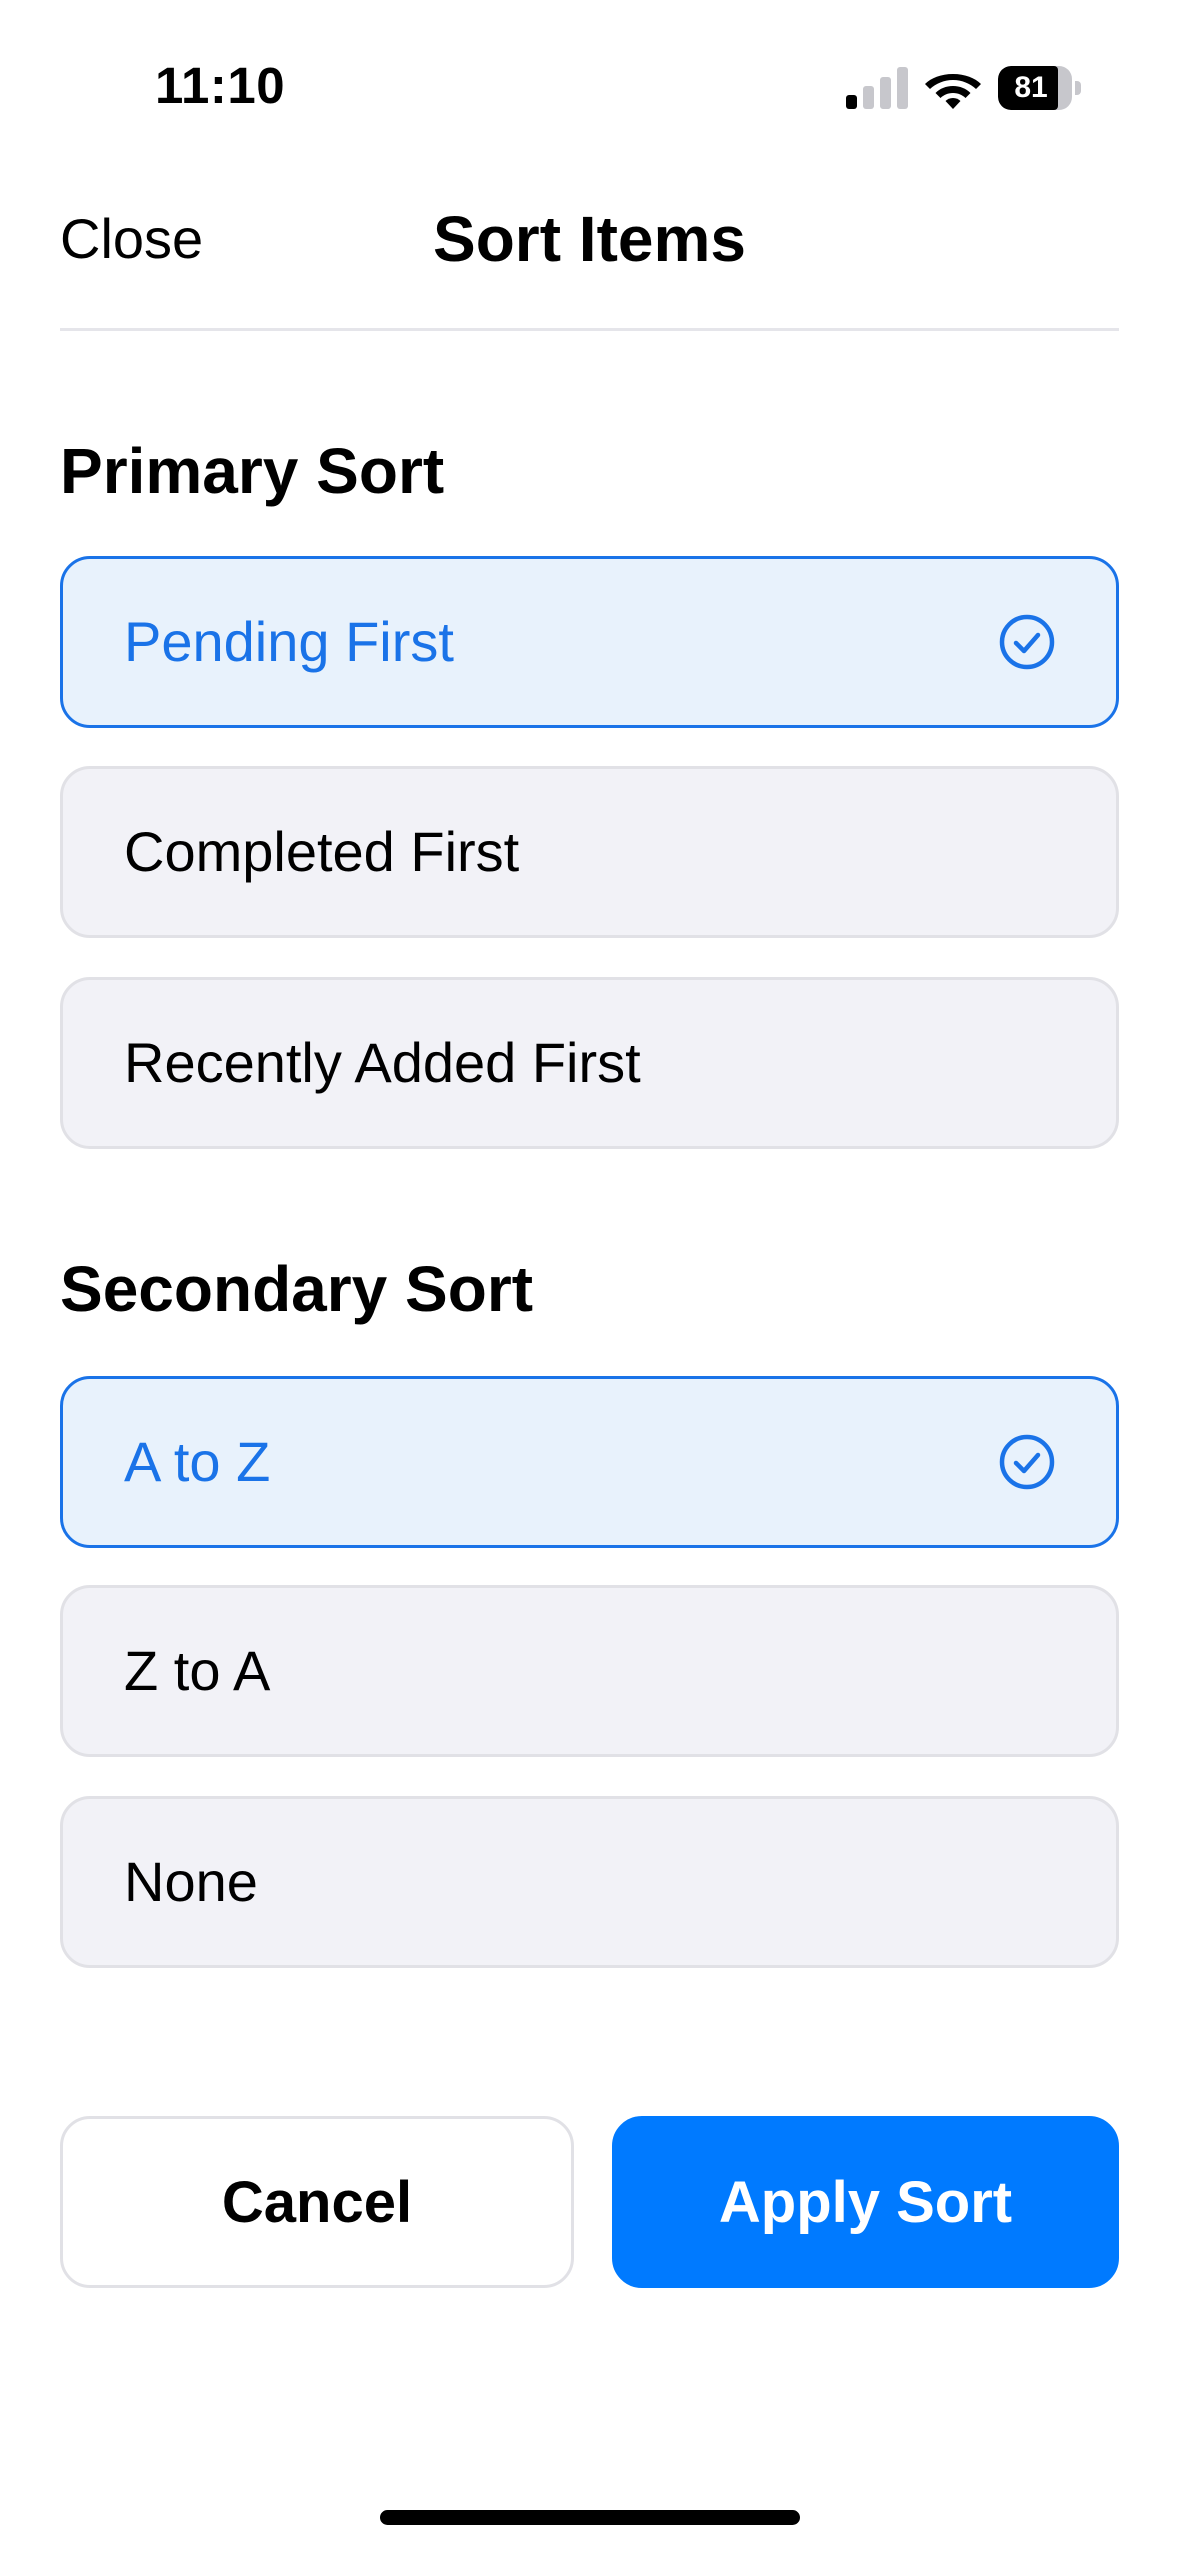  I want to click on battery-cap, so click(1078, 88).